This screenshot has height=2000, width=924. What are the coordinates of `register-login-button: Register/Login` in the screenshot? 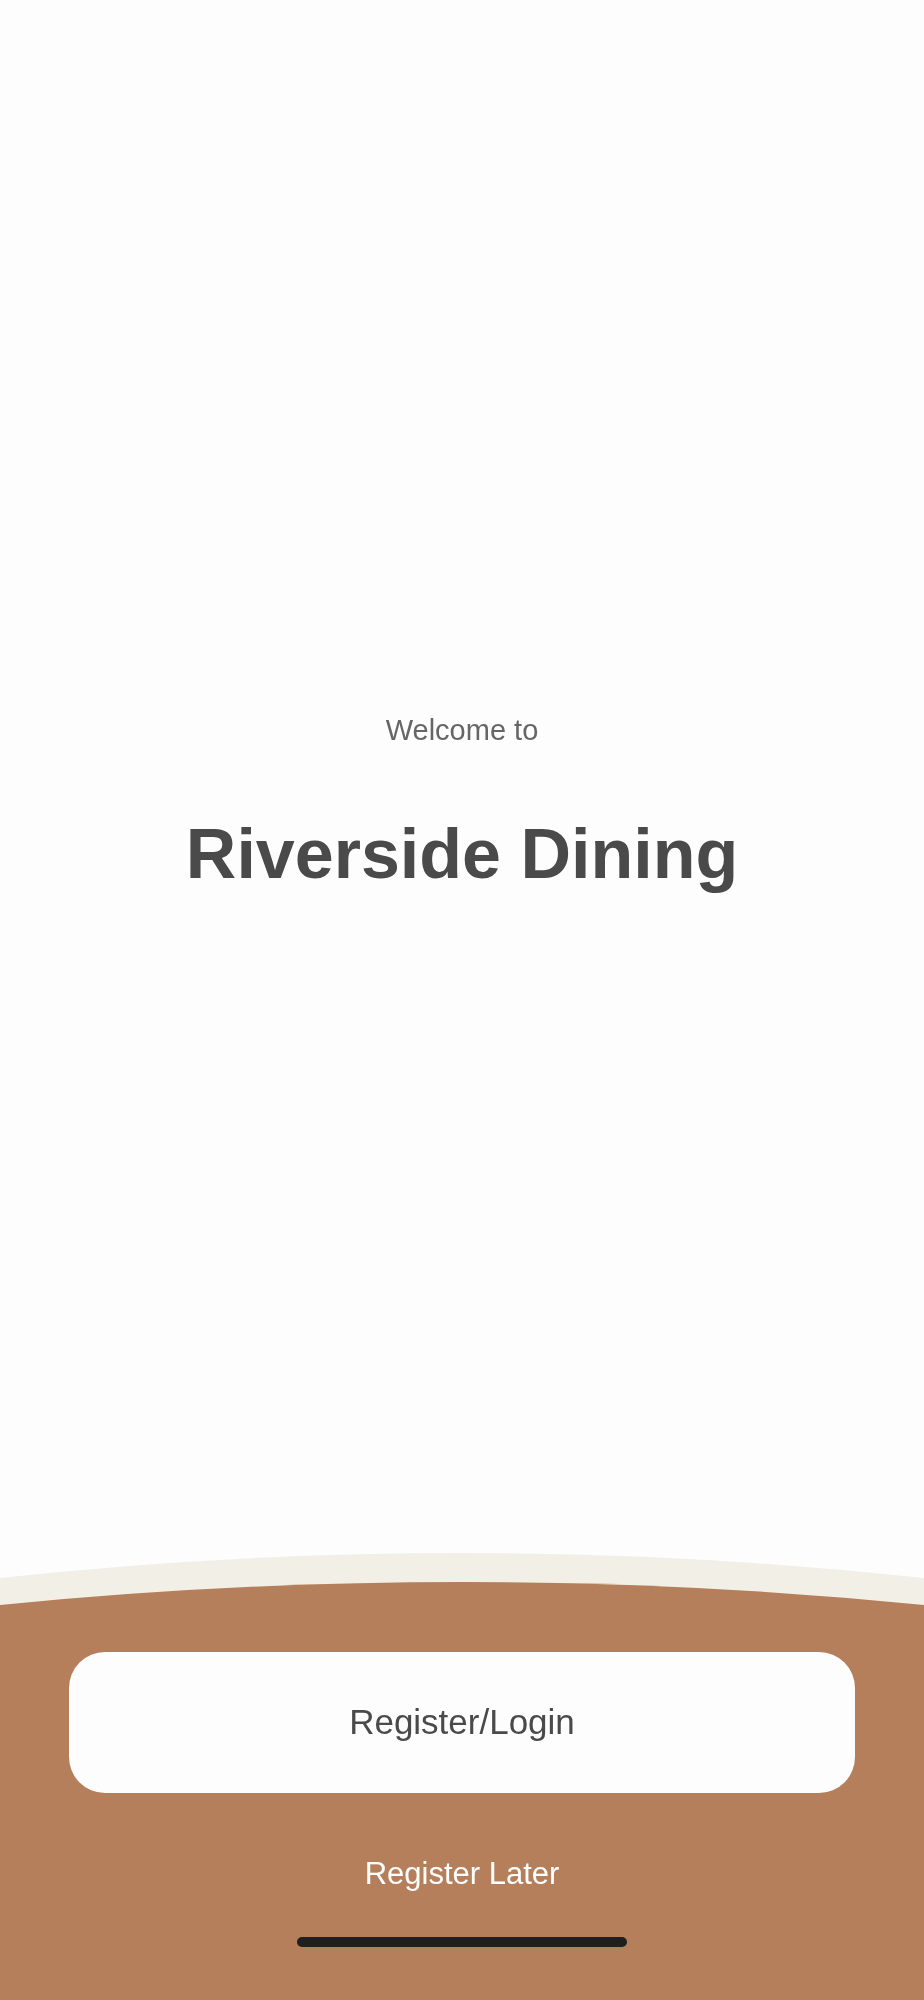 It's located at (462, 1722).